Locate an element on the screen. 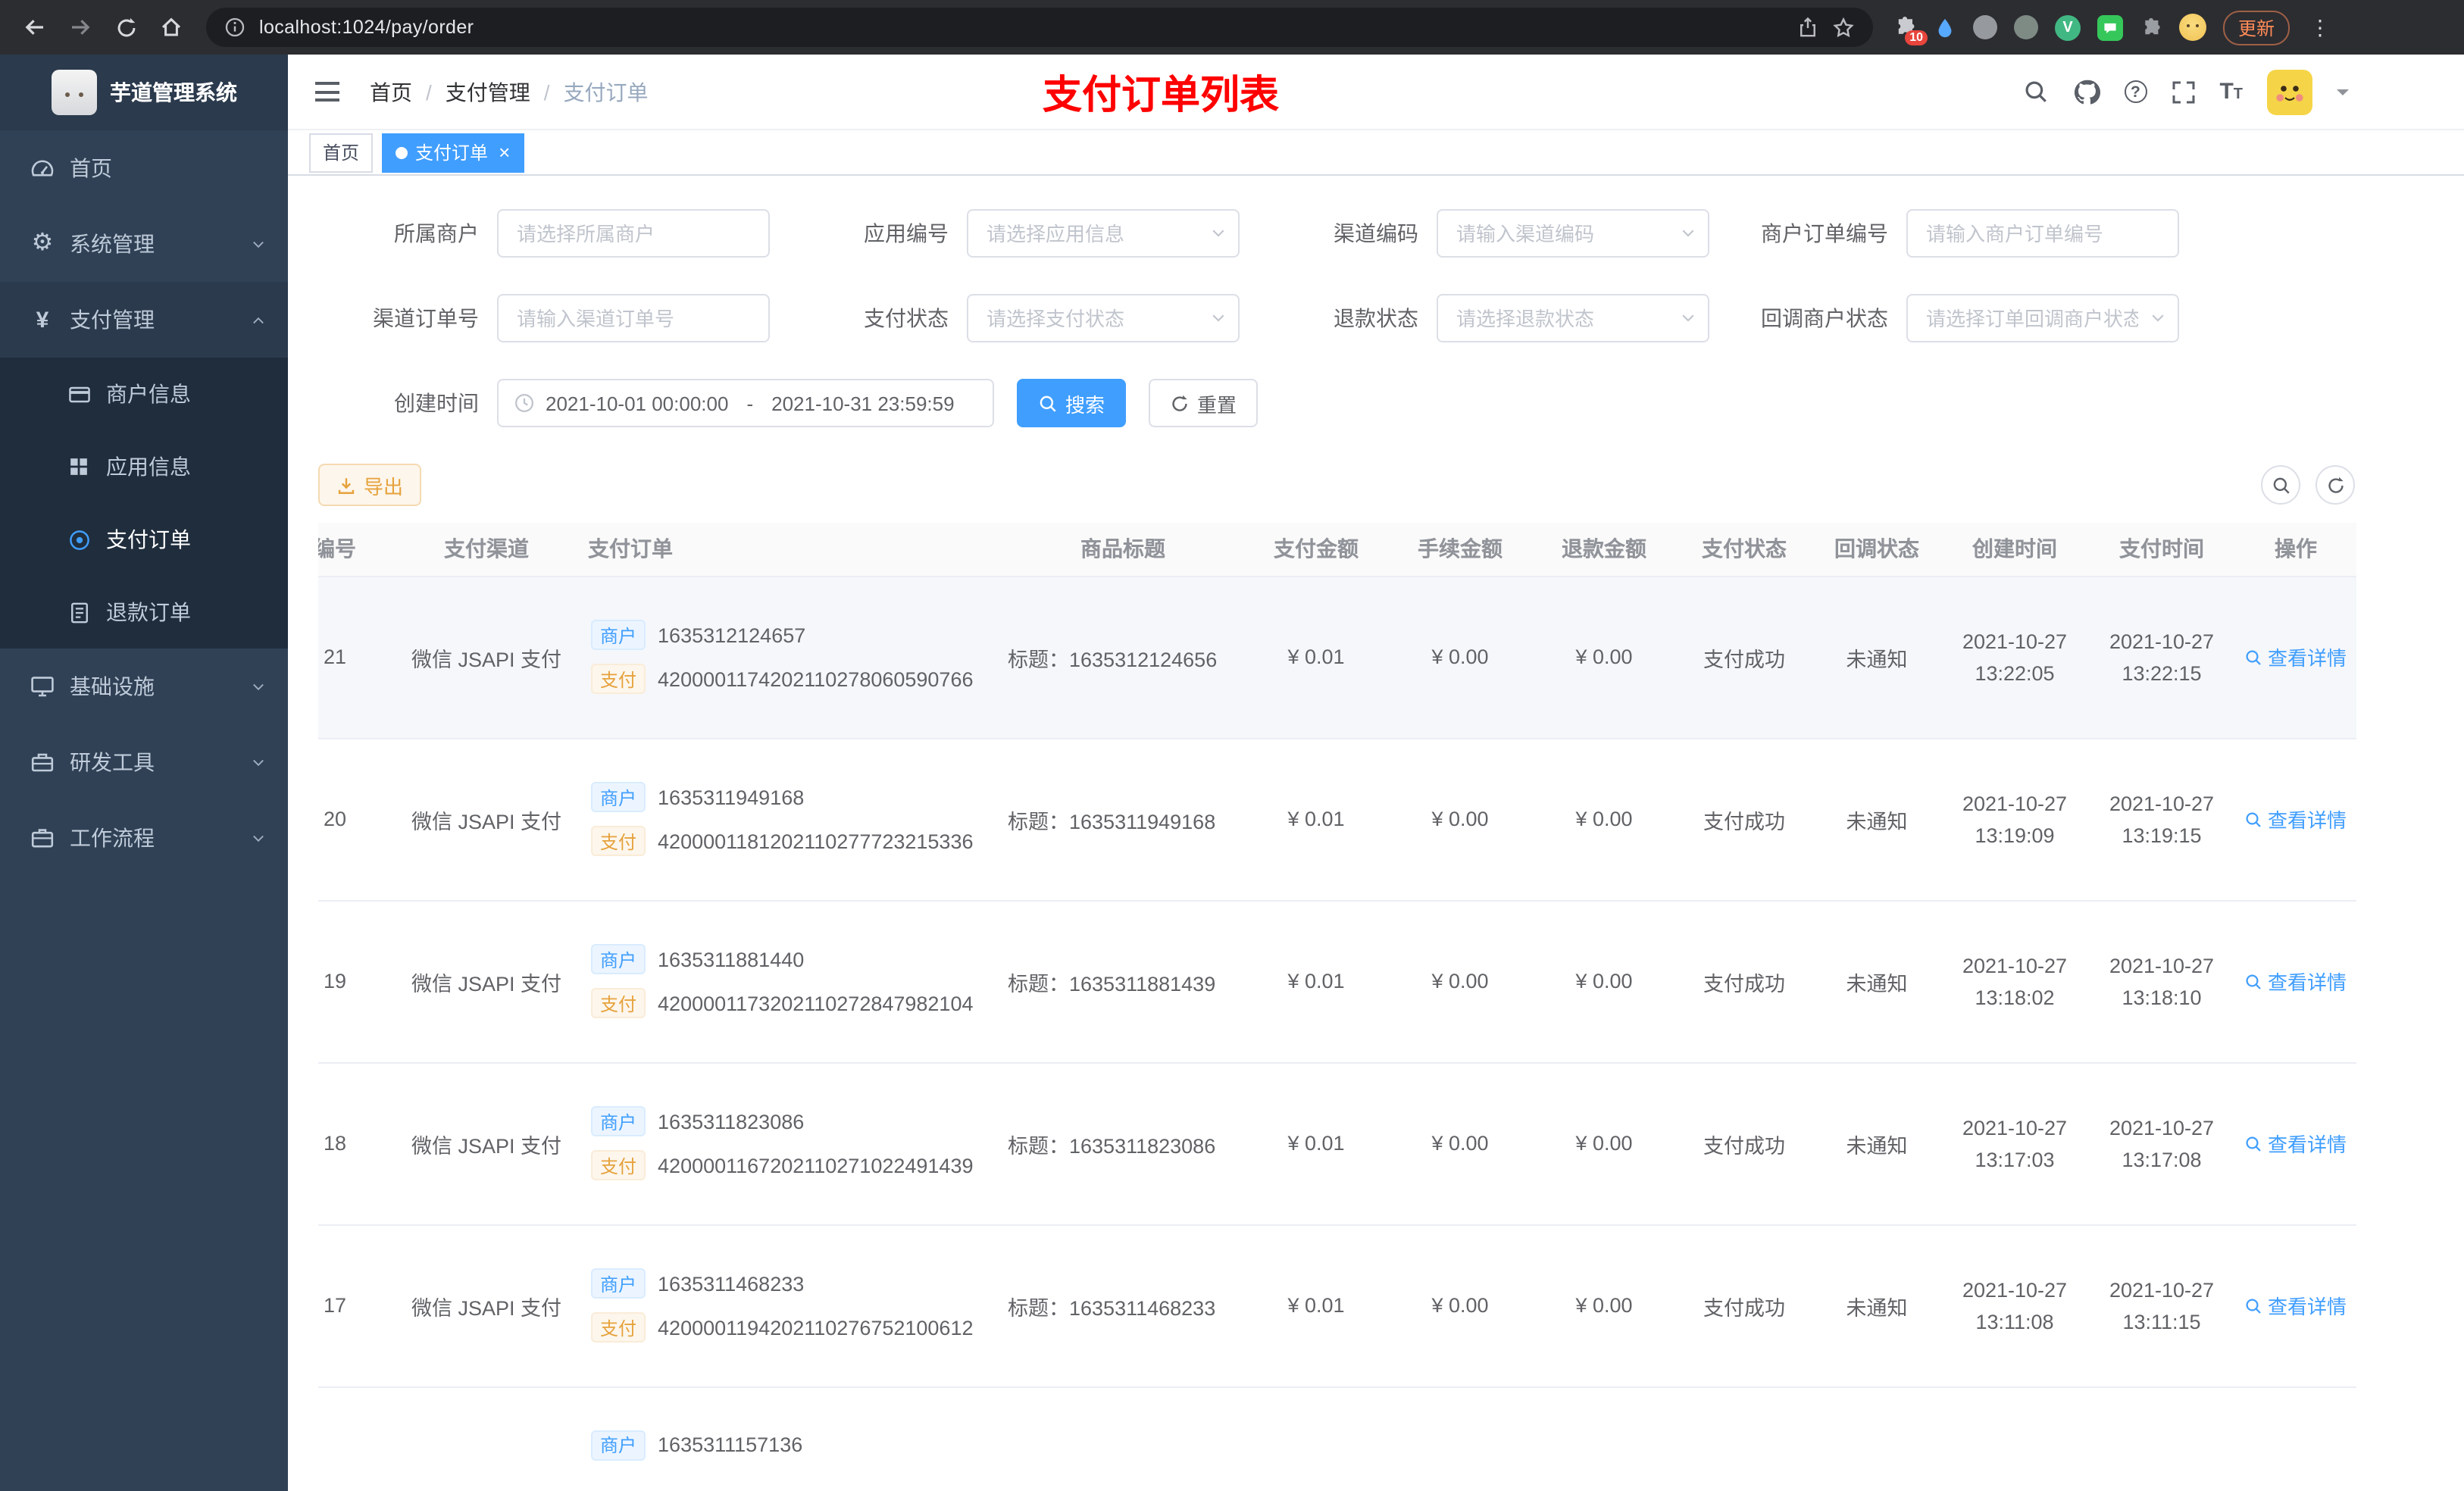  sidebar-item-app-info: 应用信息 is located at coordinates (144, 466).